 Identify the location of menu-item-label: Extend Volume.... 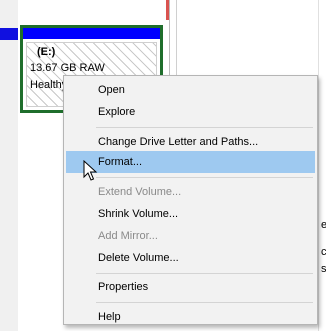
(140, 192).